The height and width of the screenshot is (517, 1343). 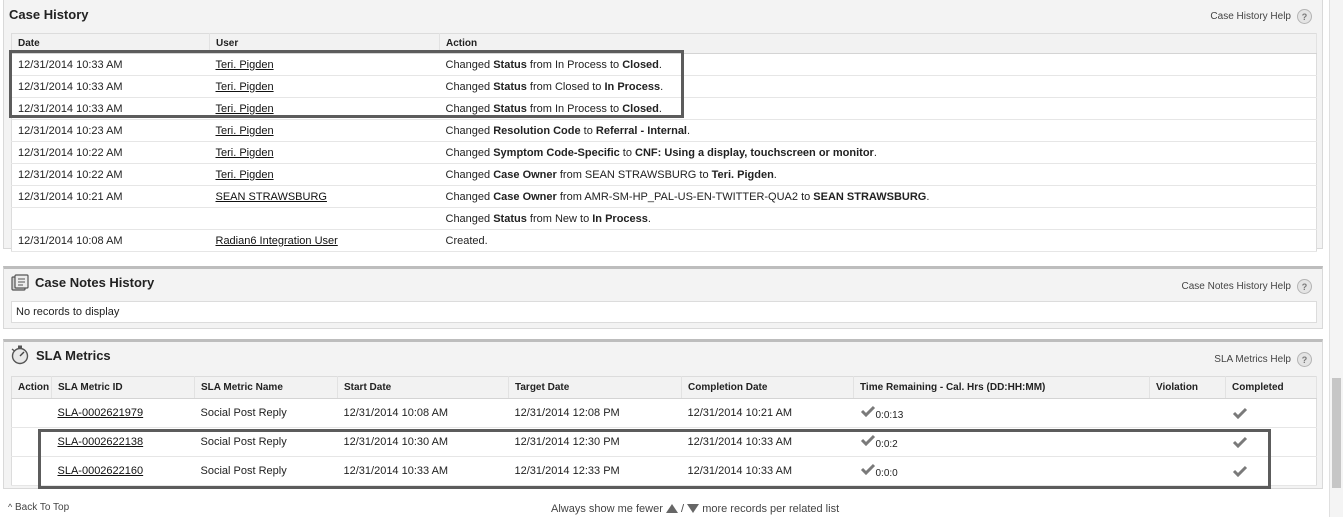 What do you see at coordinates (277, 241) in the screenshot?
I see `history-user-link: Radian6 Integration User` at bounding box center [277, 241].